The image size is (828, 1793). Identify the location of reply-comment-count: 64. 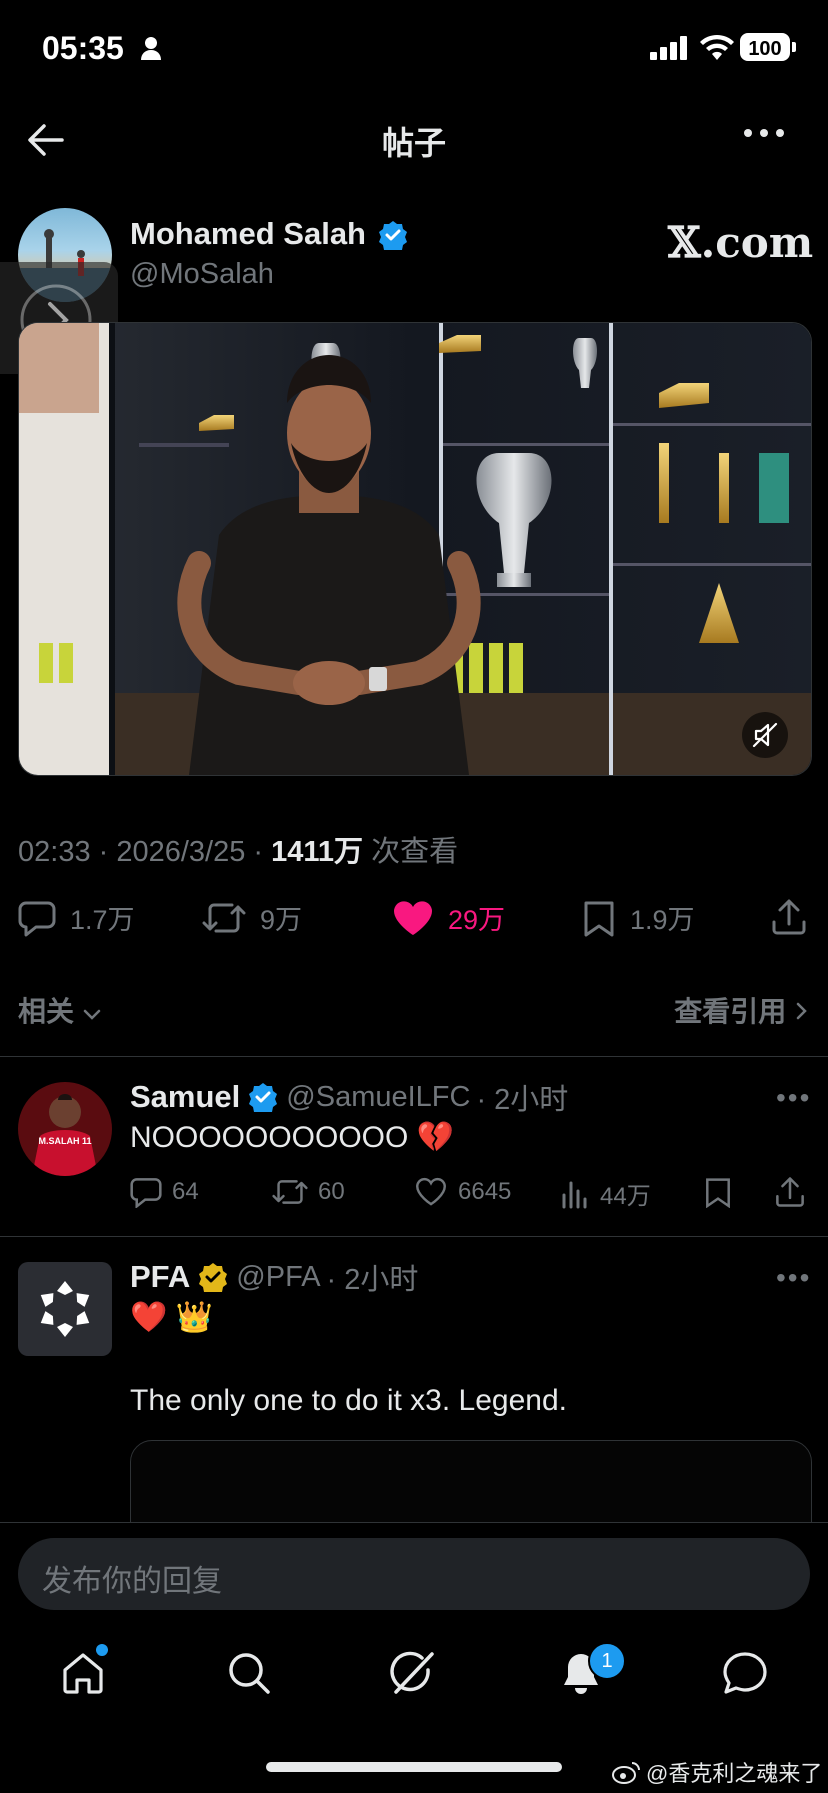
(185, 1191).